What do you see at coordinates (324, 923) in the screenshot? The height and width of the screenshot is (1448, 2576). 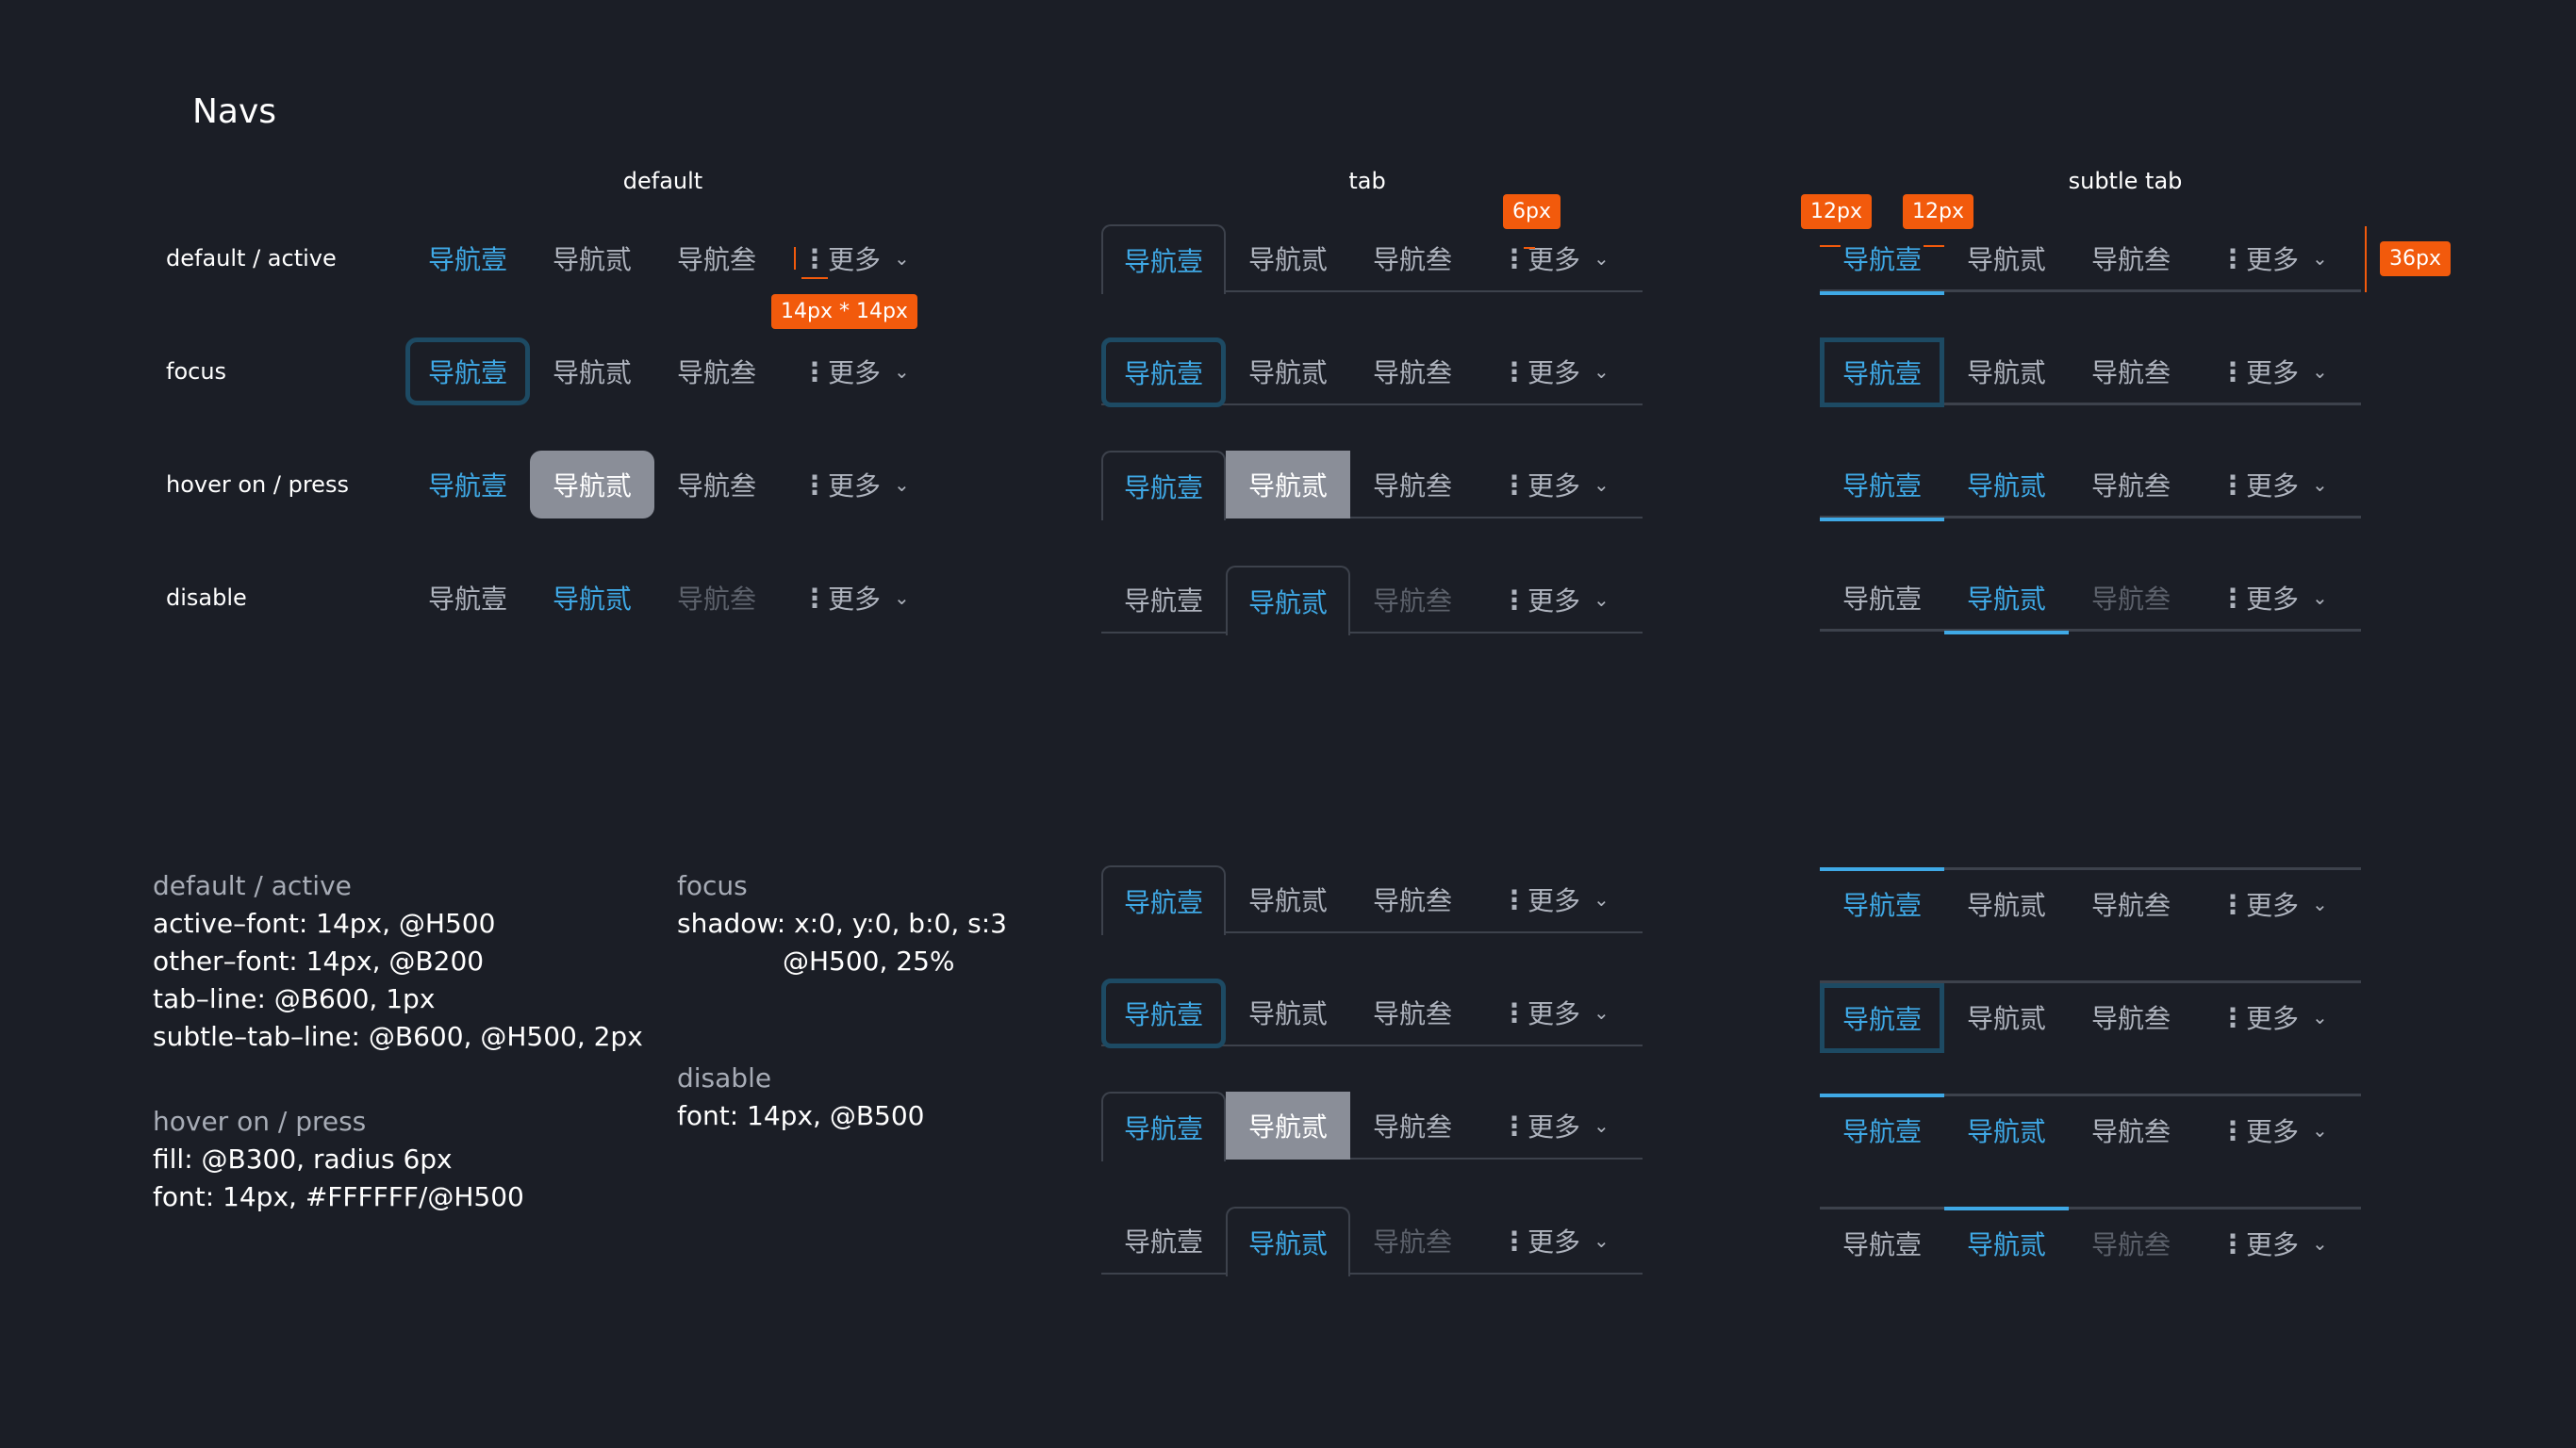 I see `spec-line: active–font: 14px, @H500` at bounding box center [324, 923].